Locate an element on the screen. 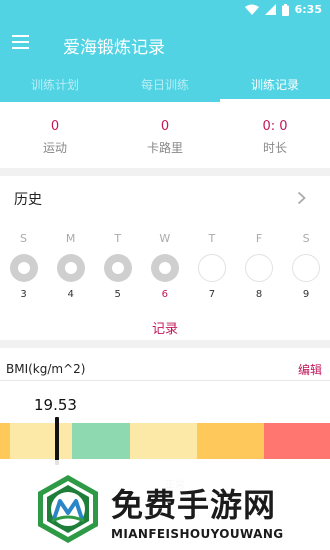  record-button: 记录 is located at coordinates (165, 327).